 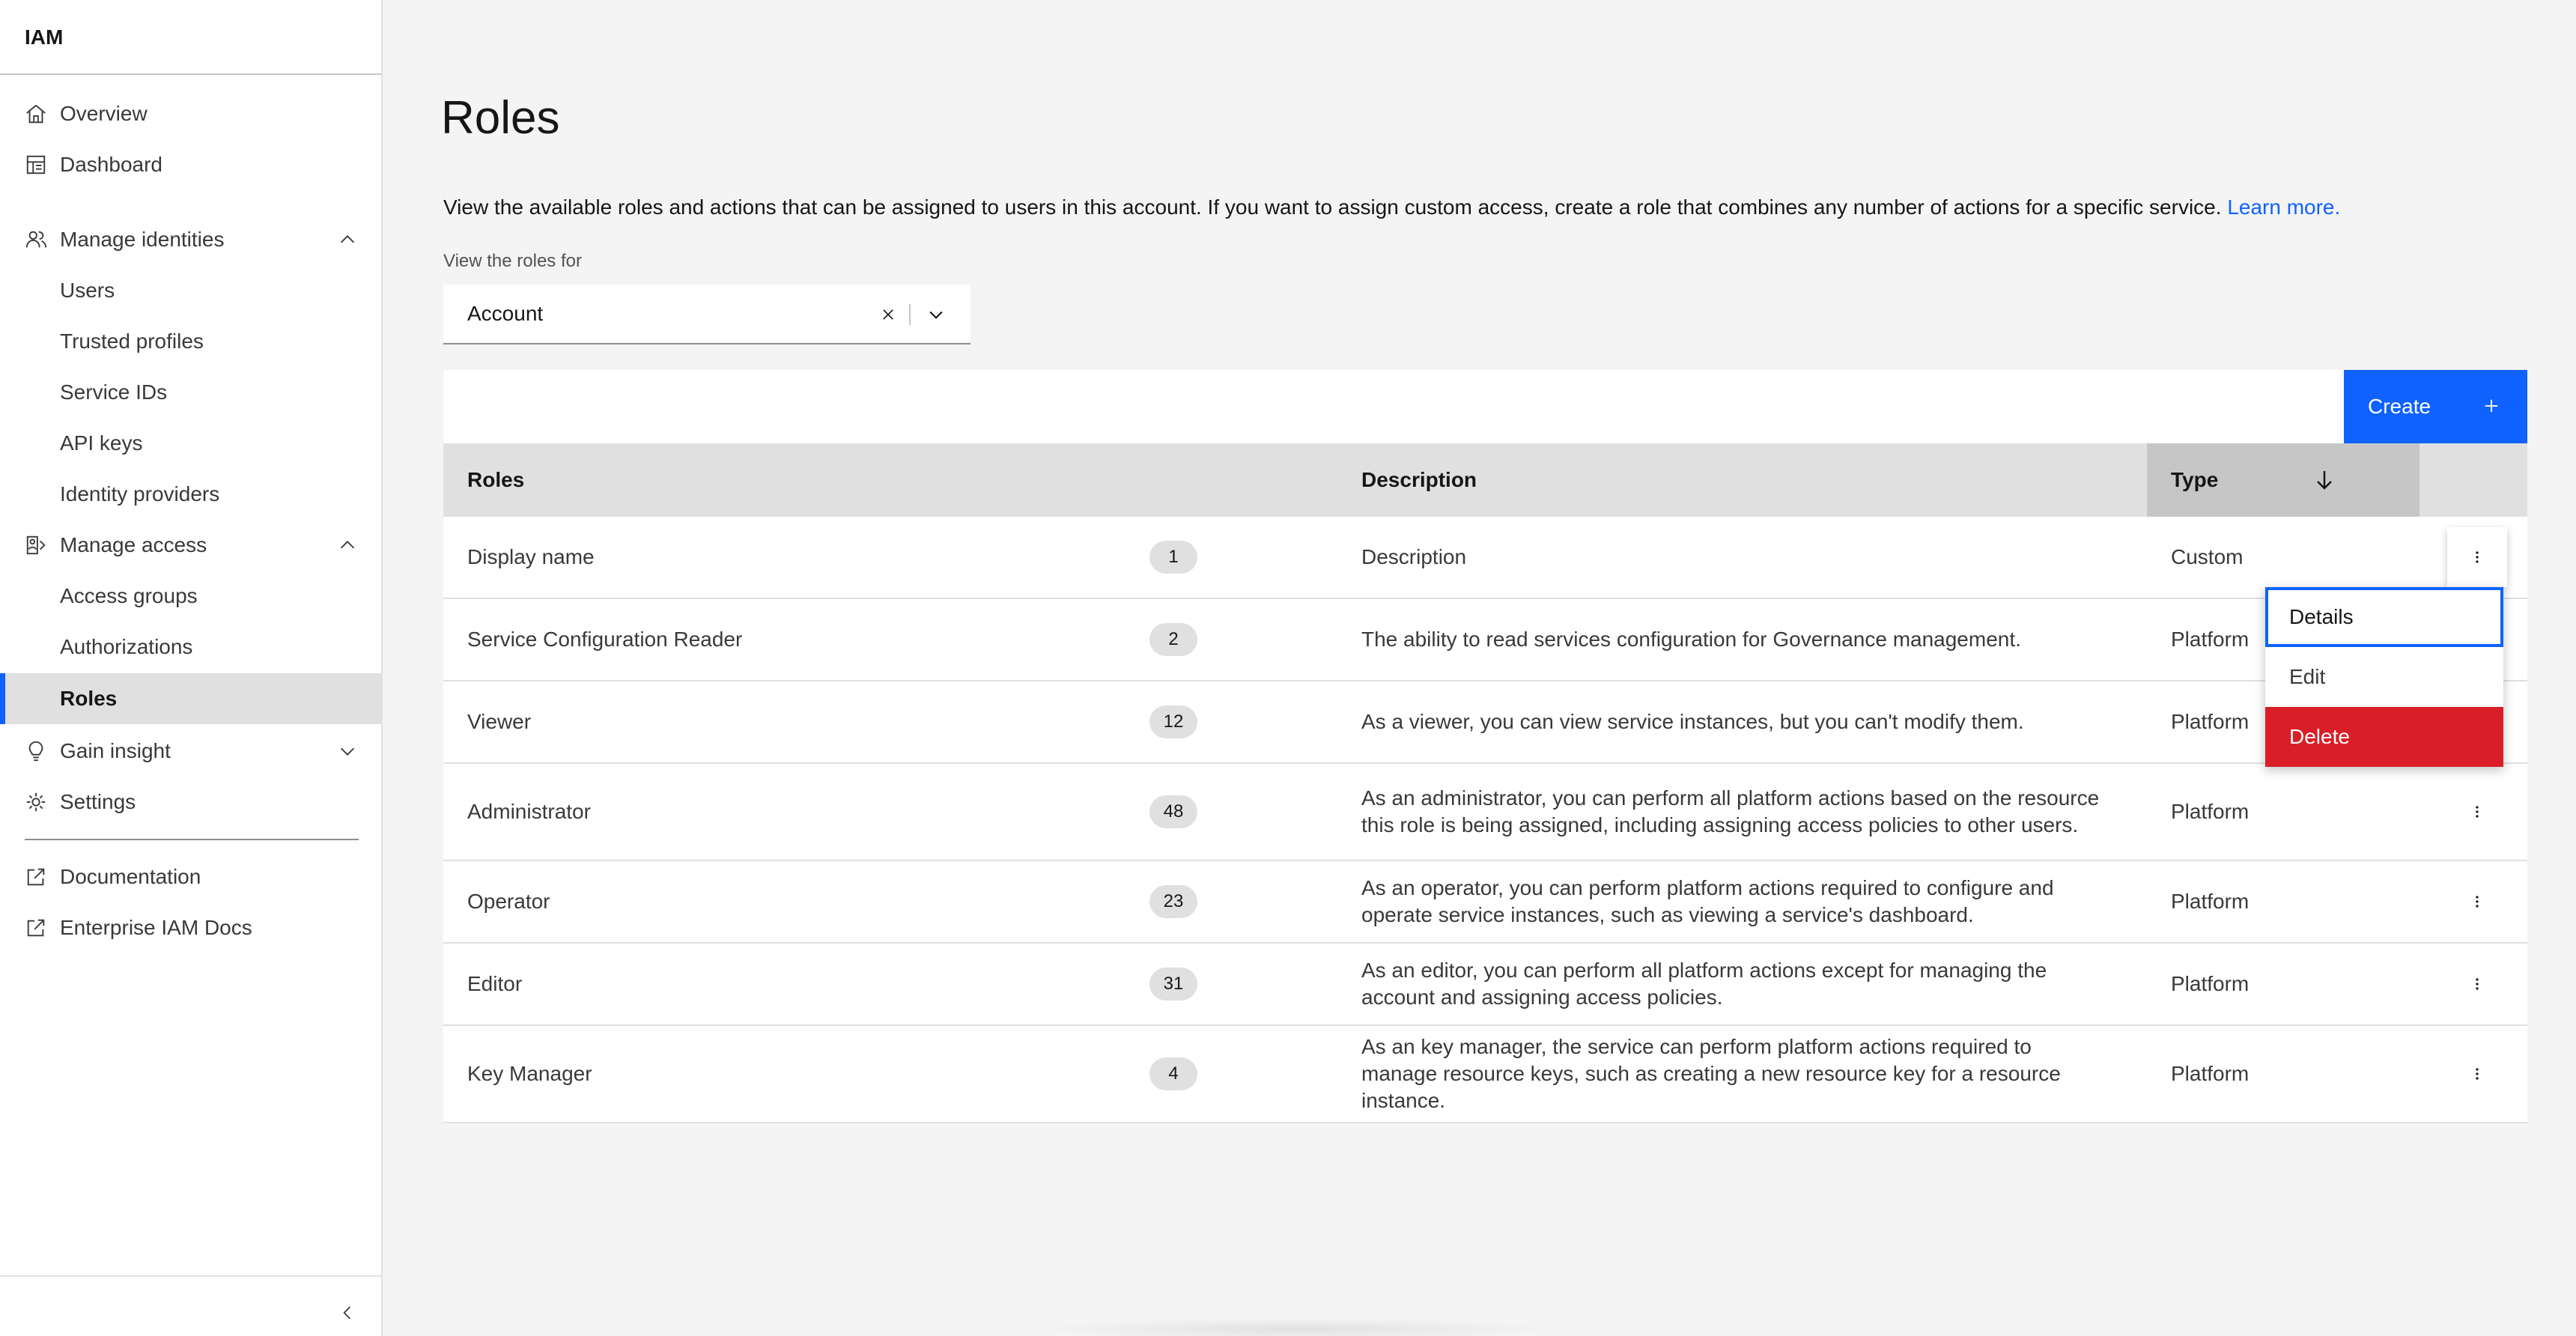 I want to click on role-name: Viewer, so click(x=499, y=721).